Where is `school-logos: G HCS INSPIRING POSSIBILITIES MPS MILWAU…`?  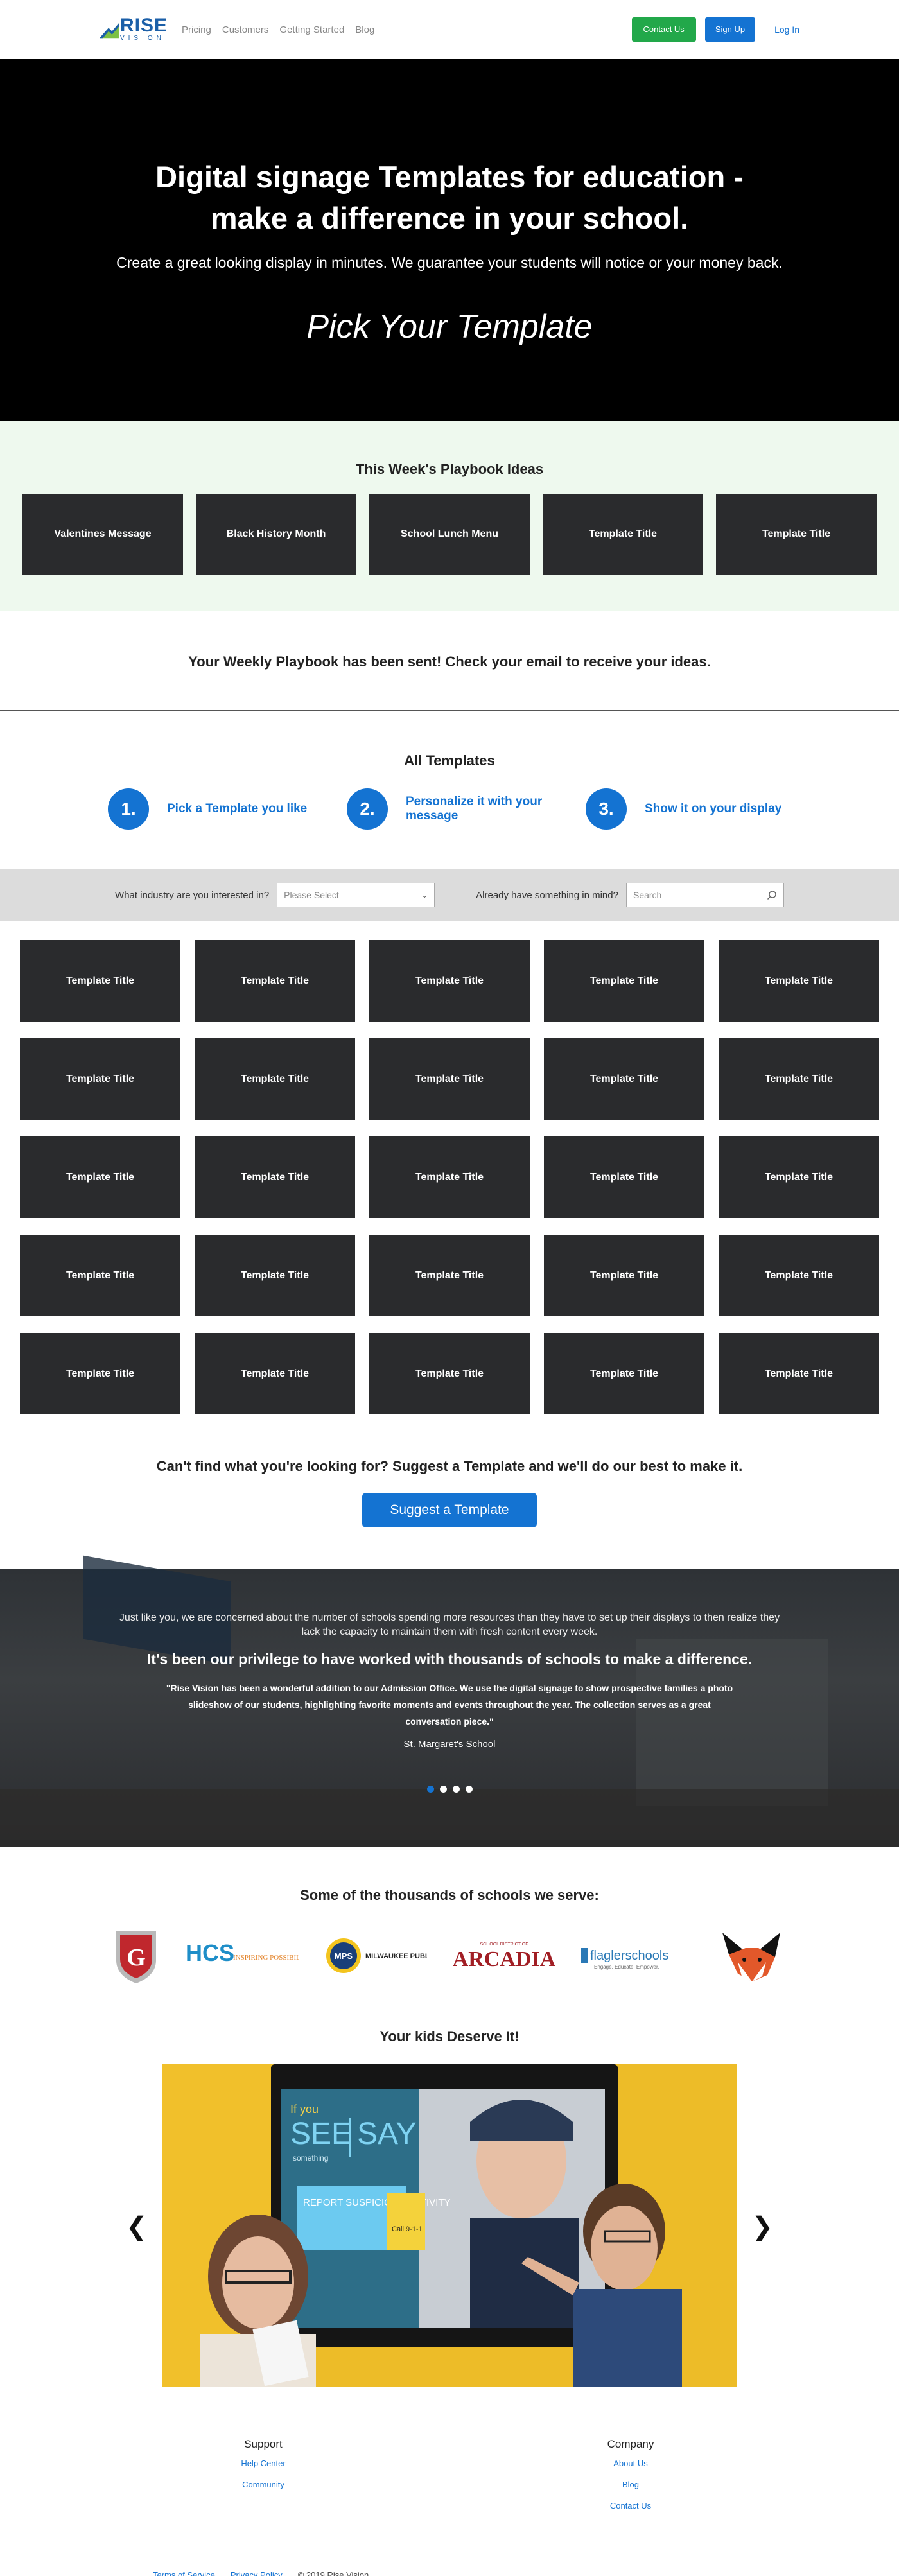 school-logos: G HCS INSPIRING POSSIBILITIES MPS MILWAU… is located at coordinates (449, 1956).